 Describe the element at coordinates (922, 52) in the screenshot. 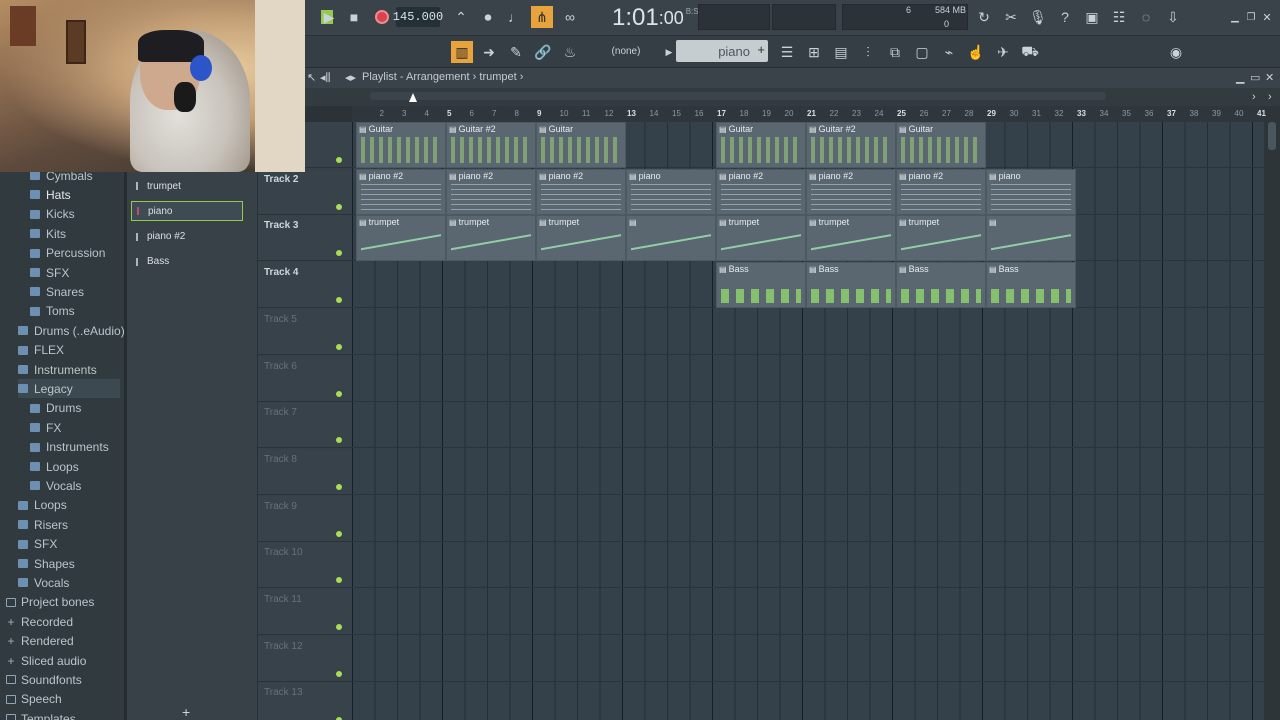

I see `plugin-picker-icon: ▢` at that location.